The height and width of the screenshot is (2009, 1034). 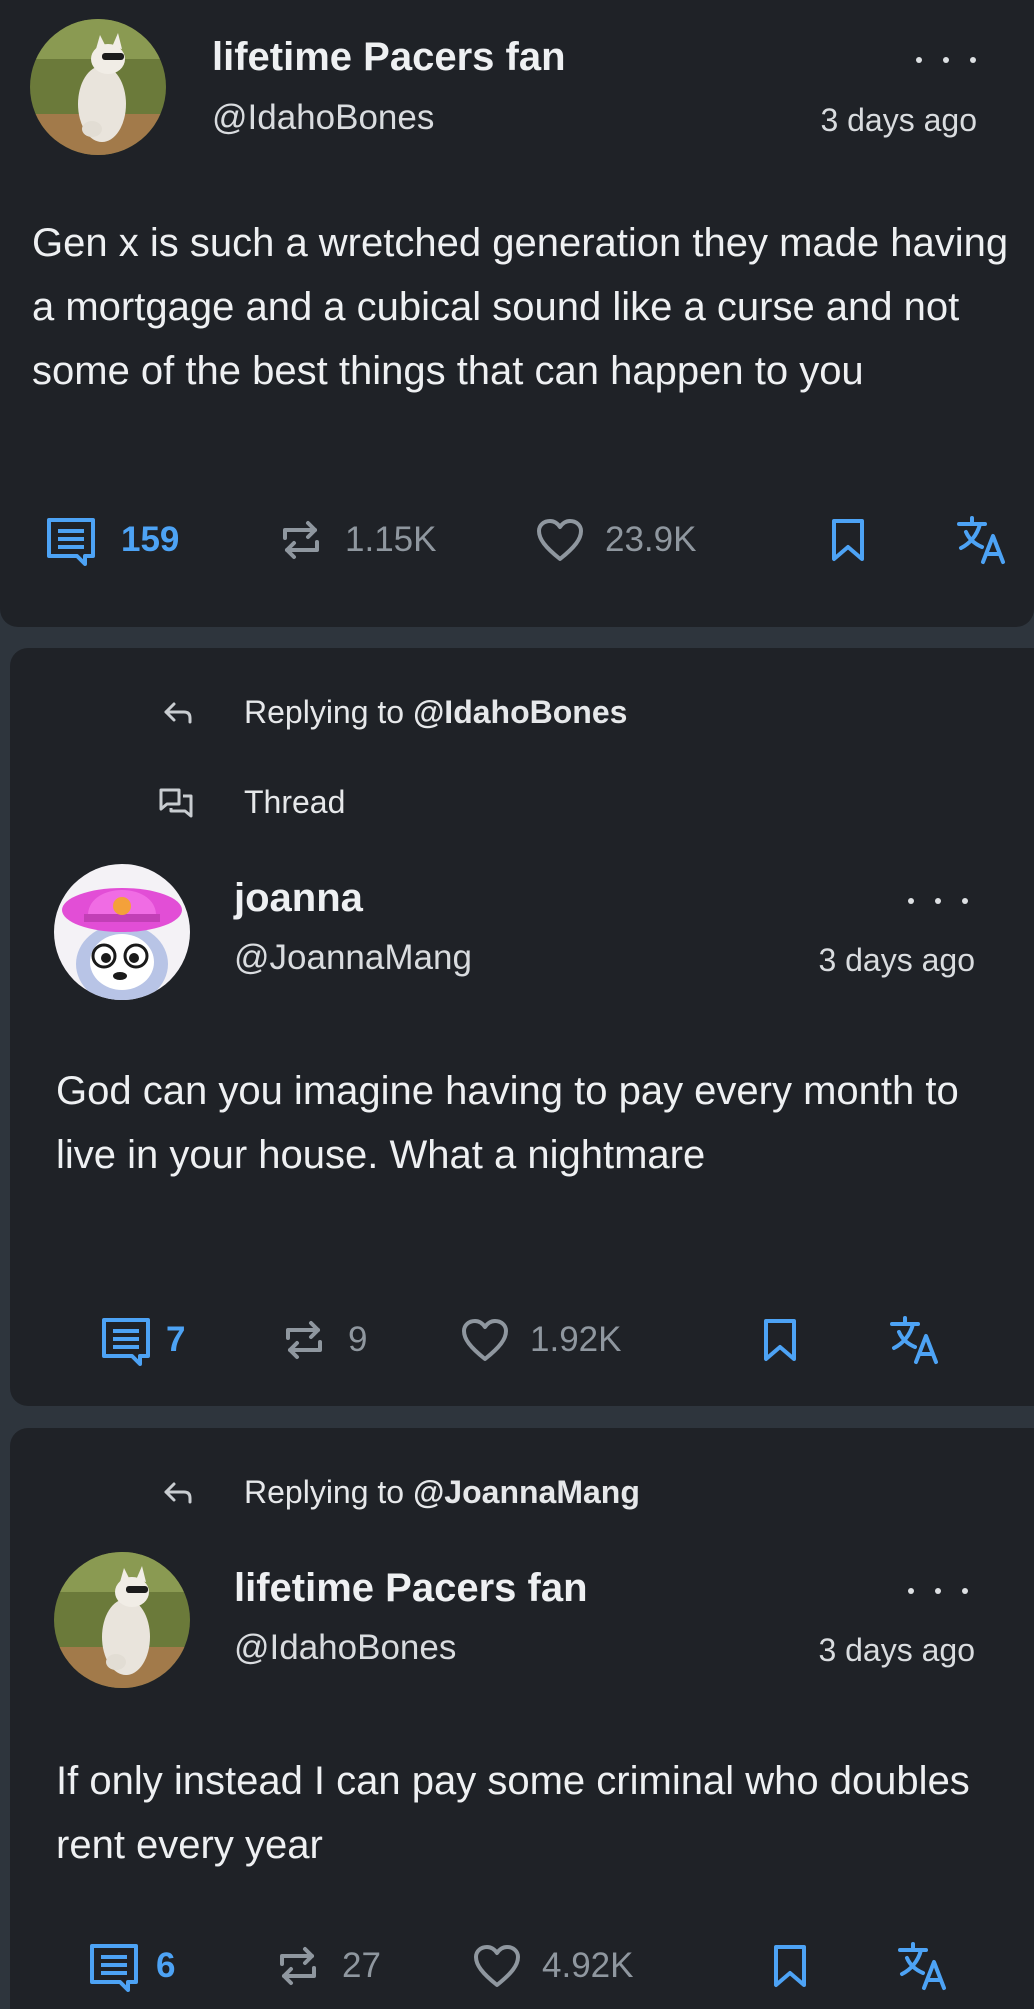 I want to click on reply-count: 159, so click(x=150, y=539).